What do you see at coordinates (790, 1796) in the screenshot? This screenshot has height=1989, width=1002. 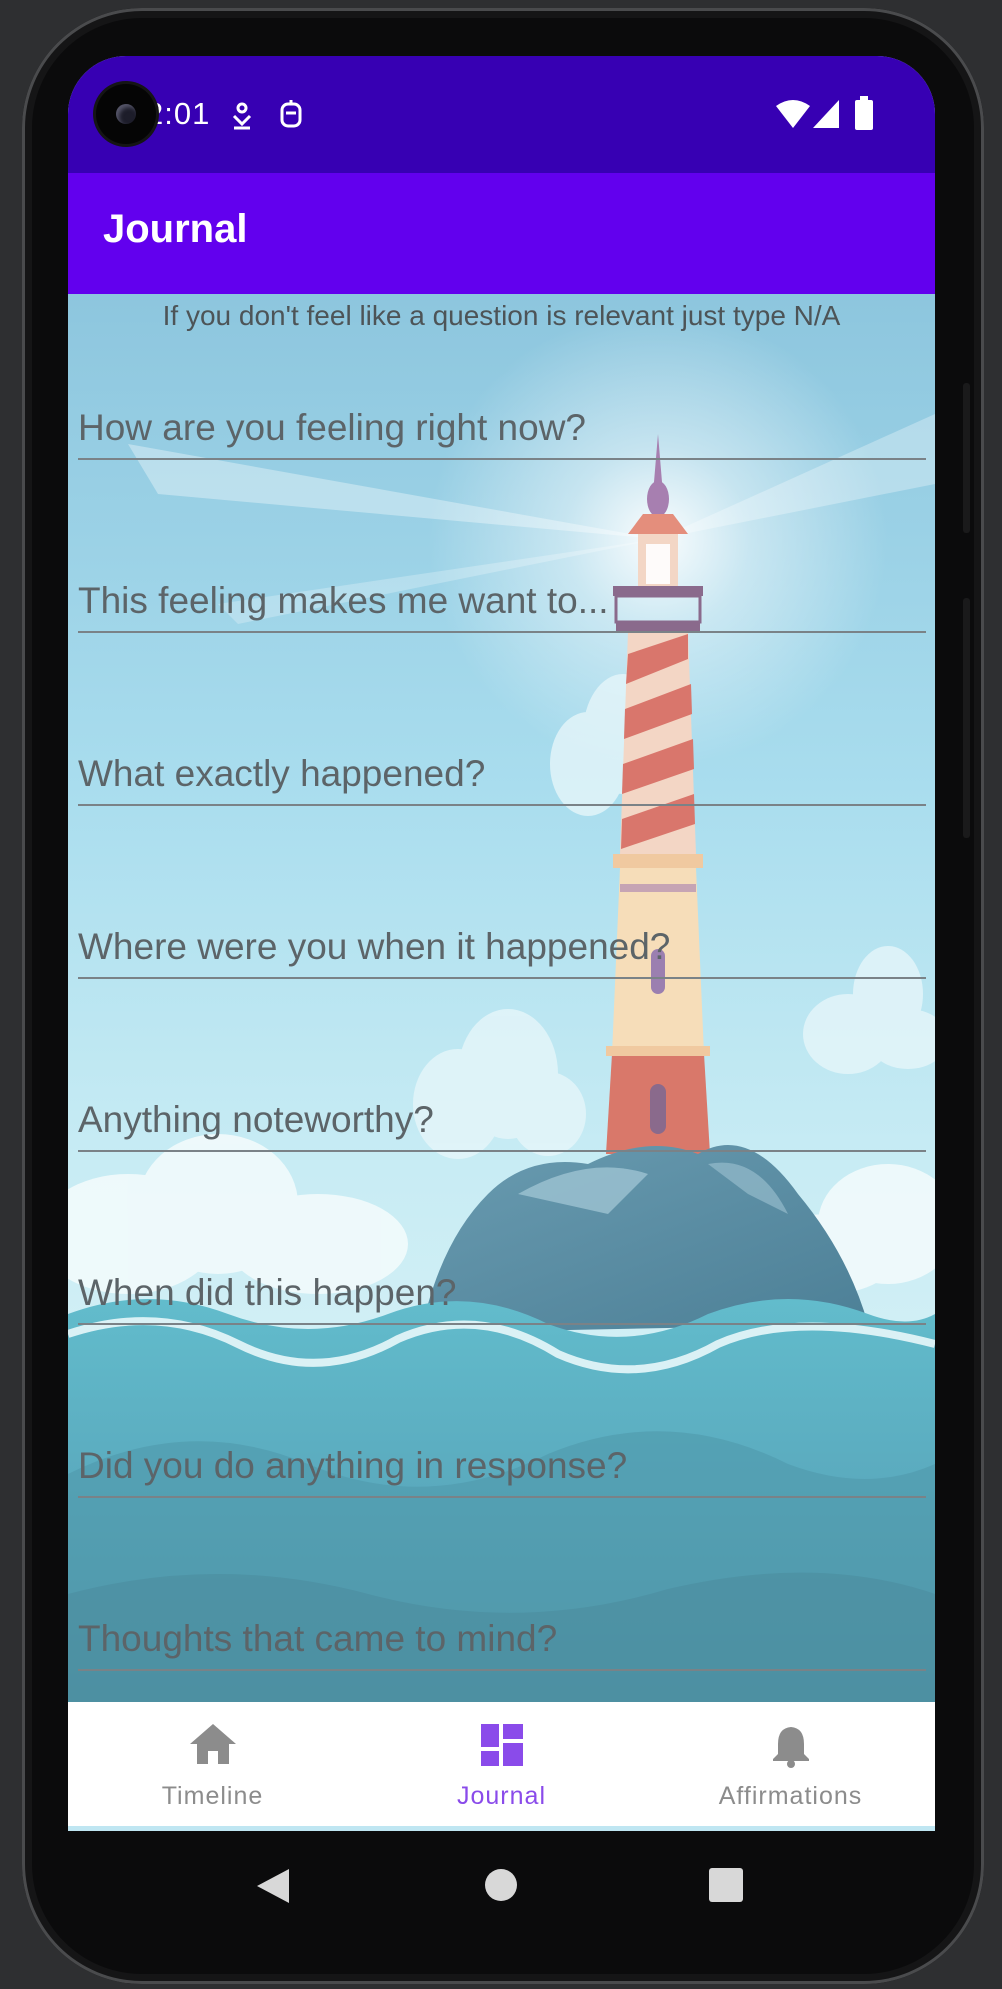 I see `nav-label-affirmations: Affirmations` at bounding box center [790, 1796].